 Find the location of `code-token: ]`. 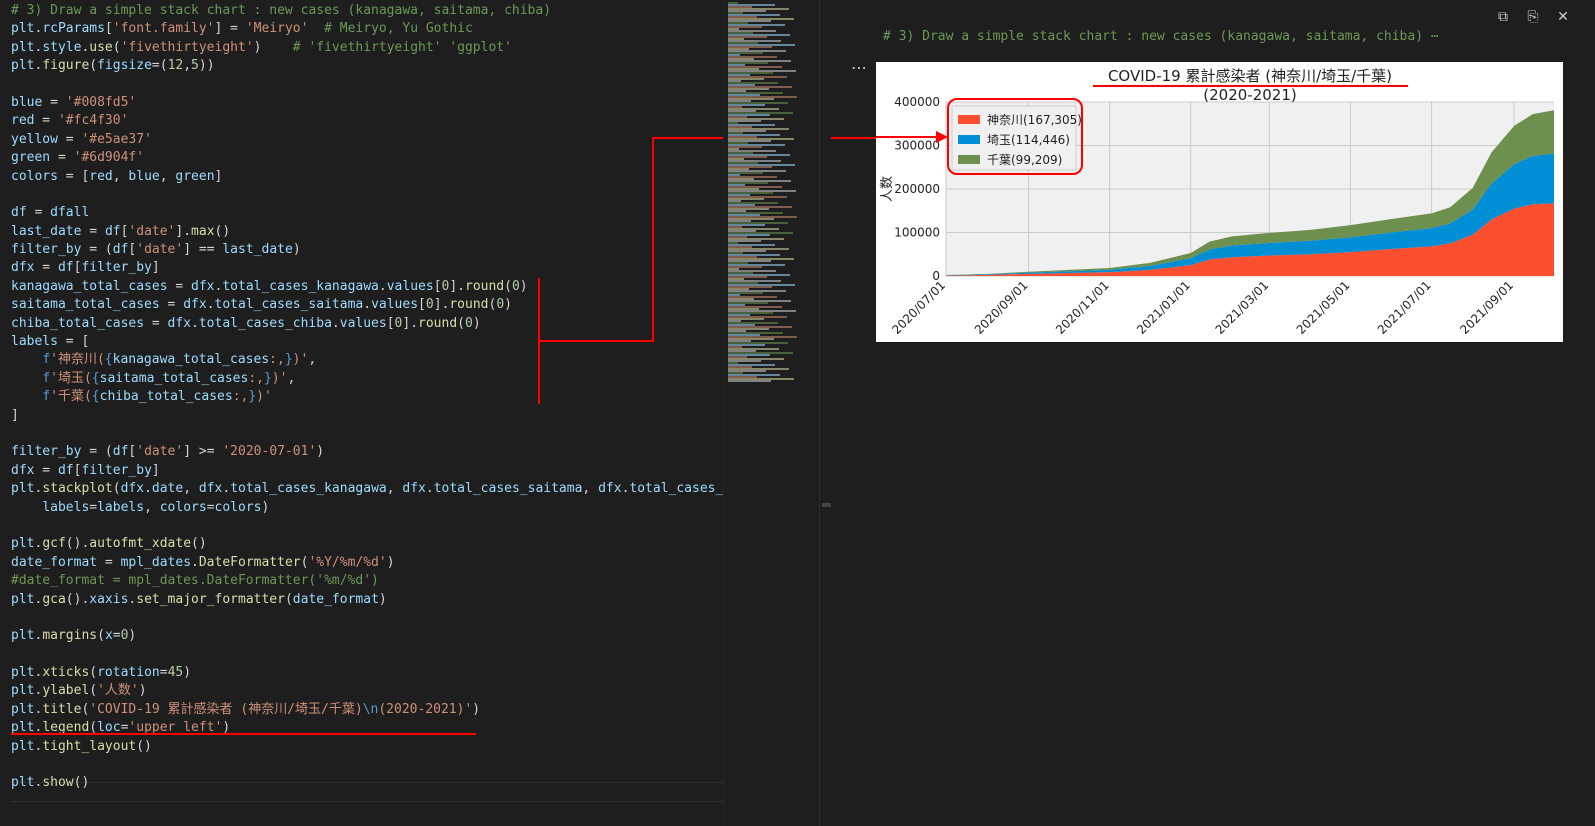

code-token: ] is located at coordinates (155, 470).